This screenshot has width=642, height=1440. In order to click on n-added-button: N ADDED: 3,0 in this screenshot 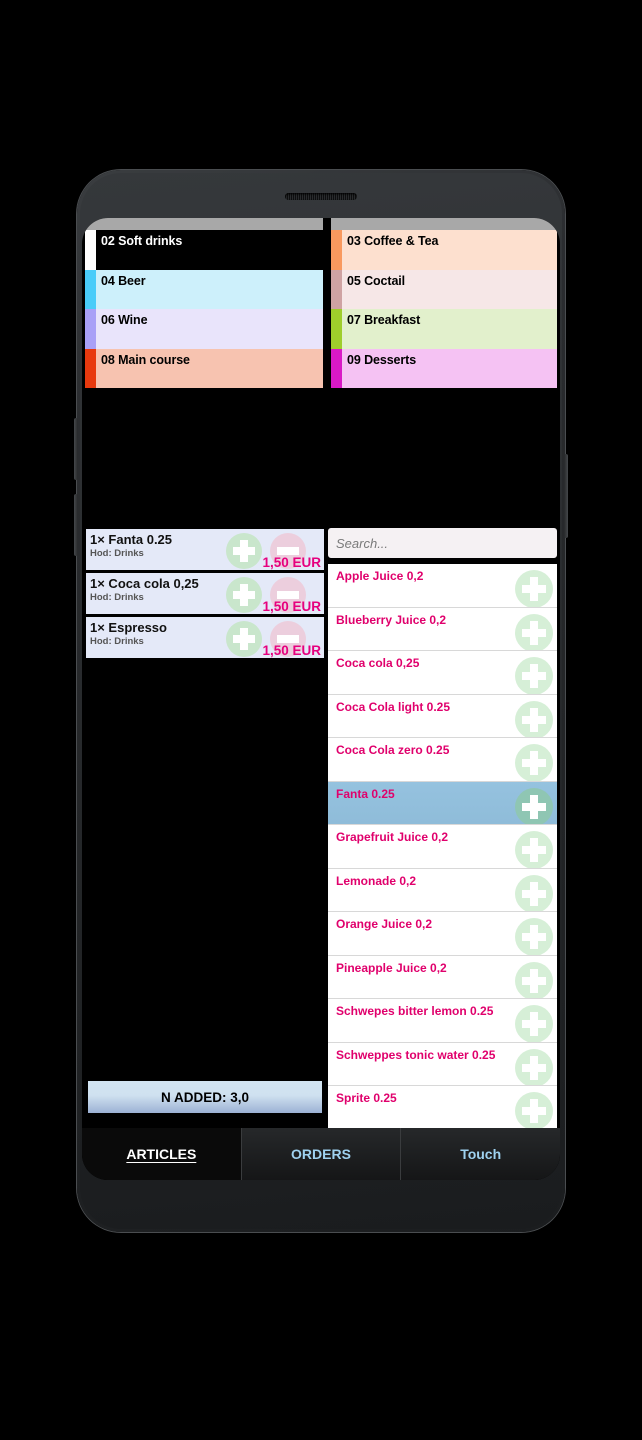, I will do `click(205, 1097)`.